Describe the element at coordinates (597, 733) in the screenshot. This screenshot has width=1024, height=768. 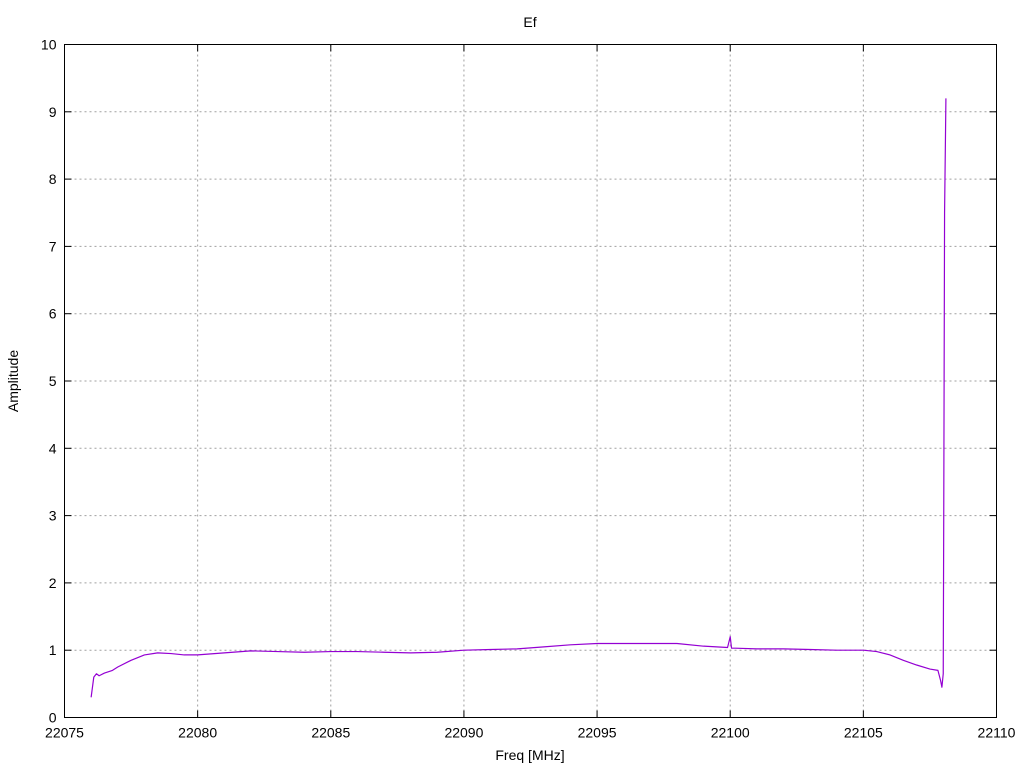
I see `x-tick-label: 22095` at that location.